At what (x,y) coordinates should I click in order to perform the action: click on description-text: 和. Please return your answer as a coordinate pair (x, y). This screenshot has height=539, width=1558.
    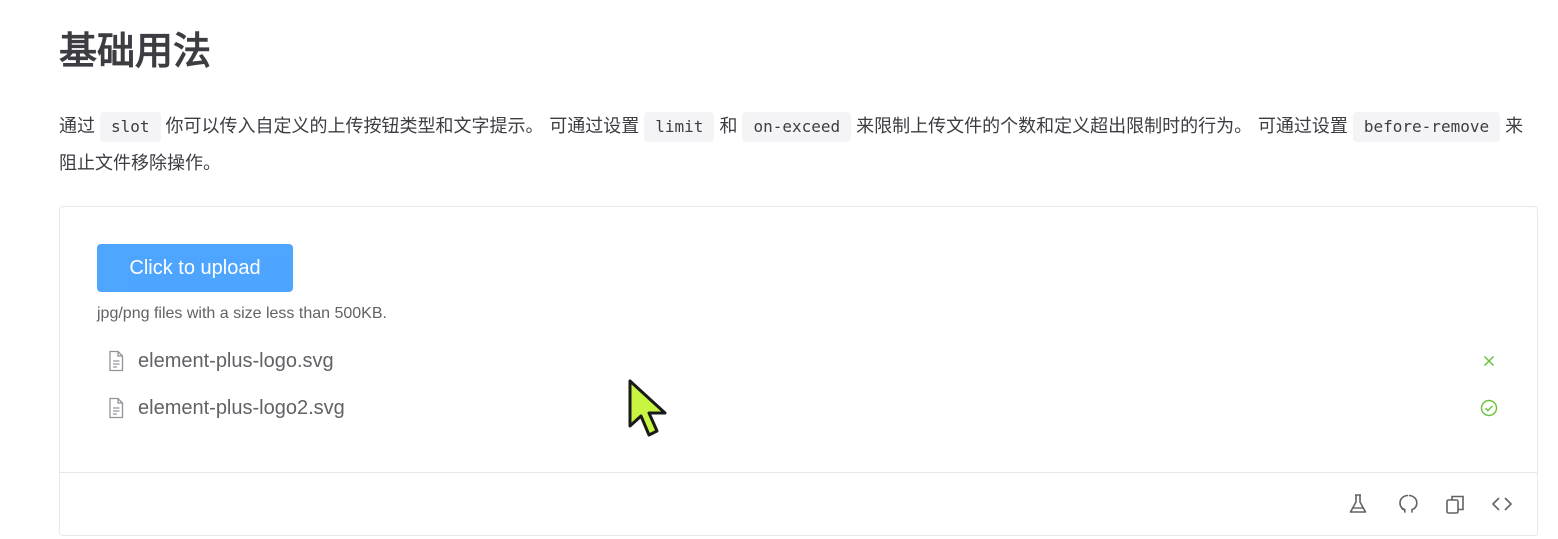
    Looking at the image, I should click on (728, 126).